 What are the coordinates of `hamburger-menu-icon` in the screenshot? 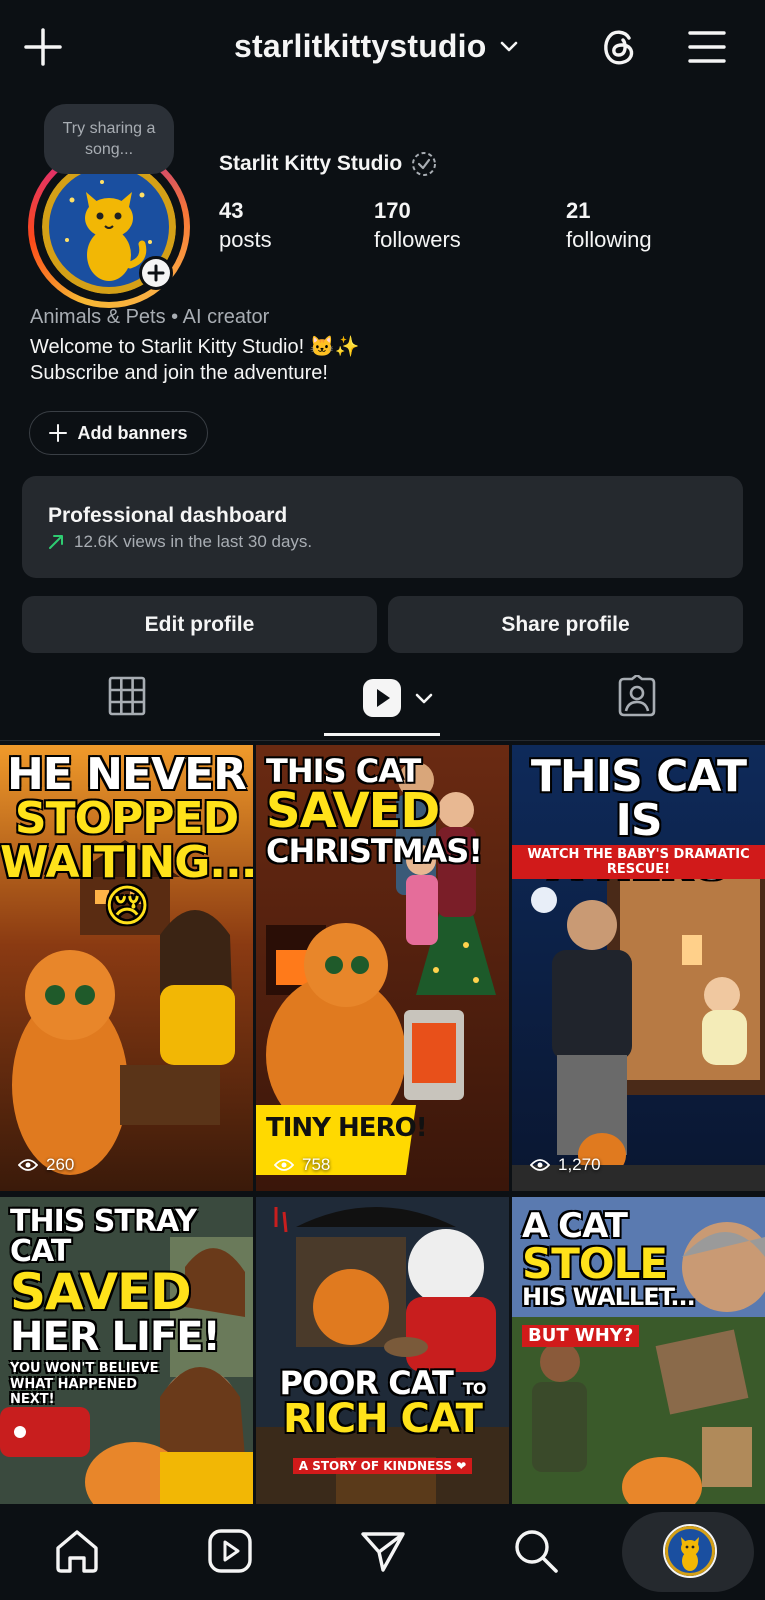 It's located at (707, 47).